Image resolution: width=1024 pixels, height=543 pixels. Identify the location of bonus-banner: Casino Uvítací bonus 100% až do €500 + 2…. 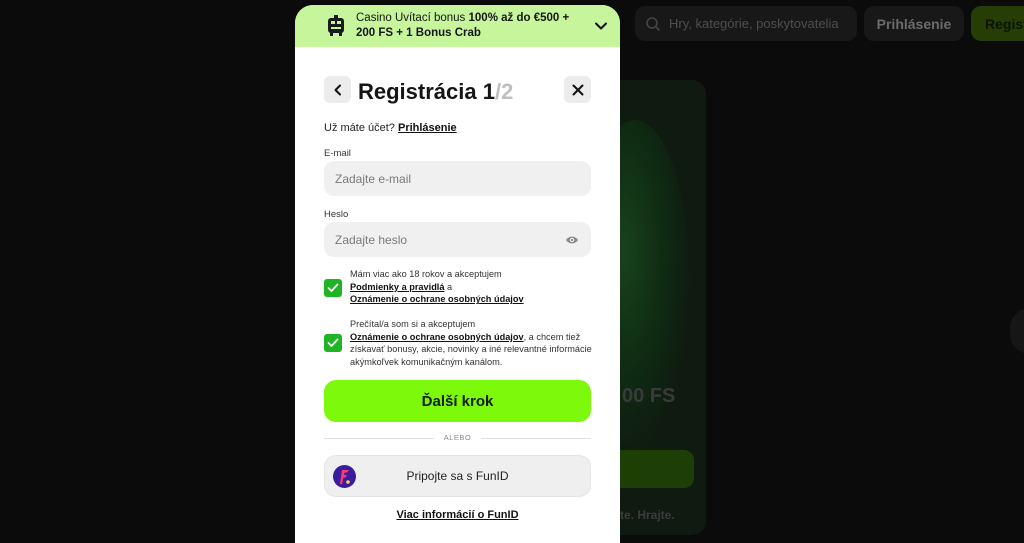
(457, 26).